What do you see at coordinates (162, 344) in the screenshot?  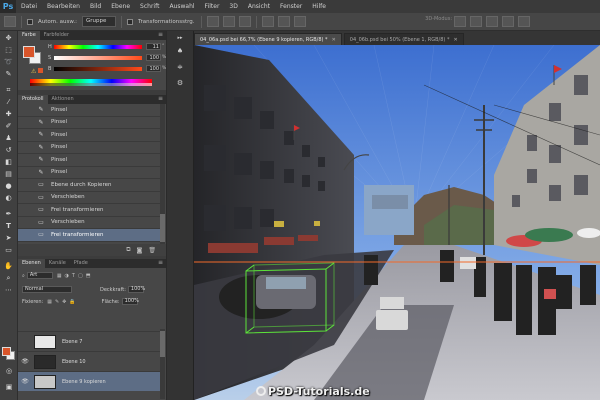 I see `layers-scrollbar-thumb` at bounding box center [162, 344].